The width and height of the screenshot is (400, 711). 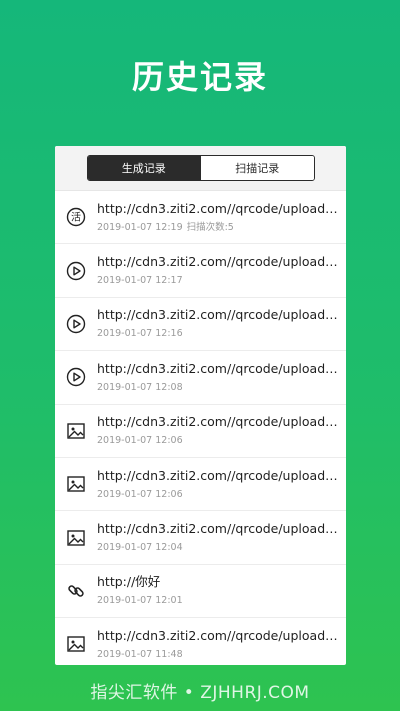 What do you see at coordinates (210, 227) in the screenshot?
I see `record-scan-count: 扫描次数:5` at bounding box center [210, 227].